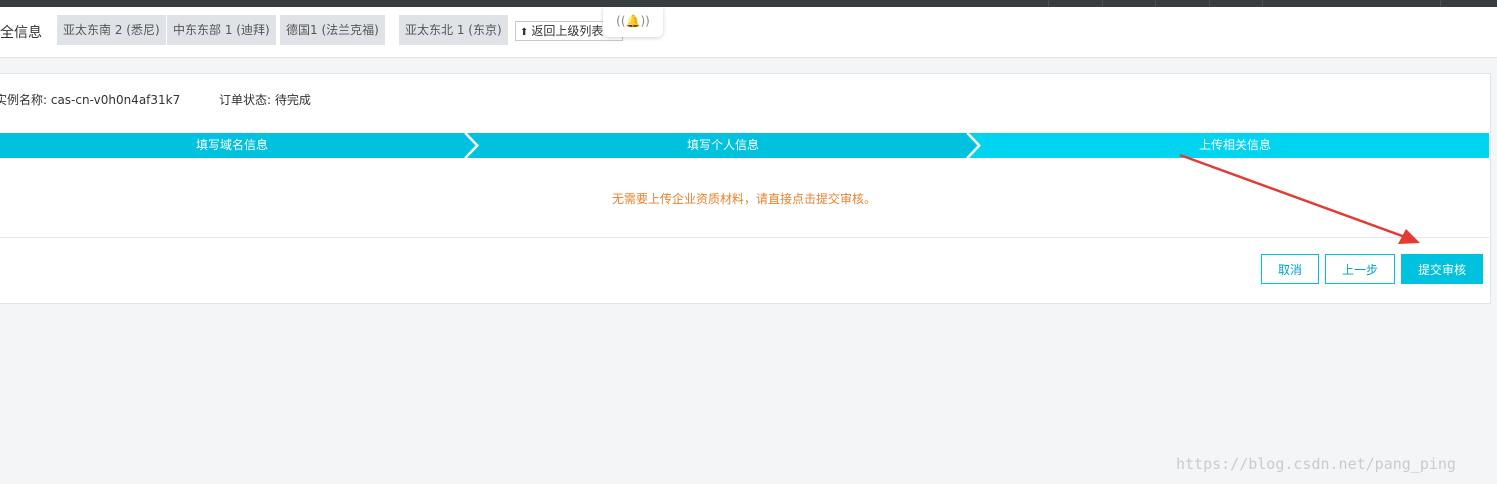 This screenshot has width=1497, height=484. What do you see at coordinates (524, 32) in the screenshot?
I see `upload-arrow-icon: ⬆` at bounding box center [524, 32].